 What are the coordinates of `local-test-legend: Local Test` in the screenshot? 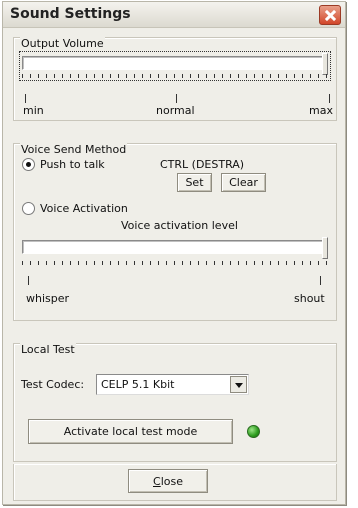 It's located at (48, 349).